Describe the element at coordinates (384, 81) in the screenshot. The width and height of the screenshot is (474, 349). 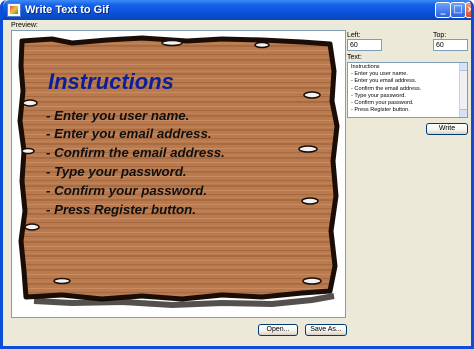
I see `text-input-line: - Enter you email address.` at that location.